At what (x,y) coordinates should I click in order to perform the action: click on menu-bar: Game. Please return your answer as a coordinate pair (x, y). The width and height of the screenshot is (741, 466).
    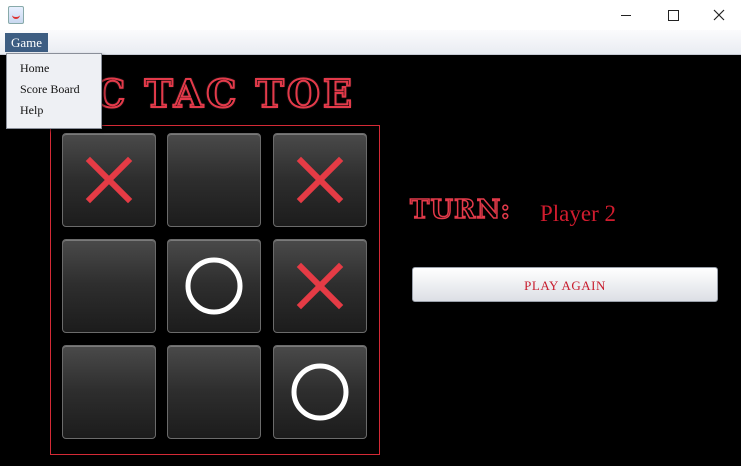
    Looking at the image, I should click on (370, 42).